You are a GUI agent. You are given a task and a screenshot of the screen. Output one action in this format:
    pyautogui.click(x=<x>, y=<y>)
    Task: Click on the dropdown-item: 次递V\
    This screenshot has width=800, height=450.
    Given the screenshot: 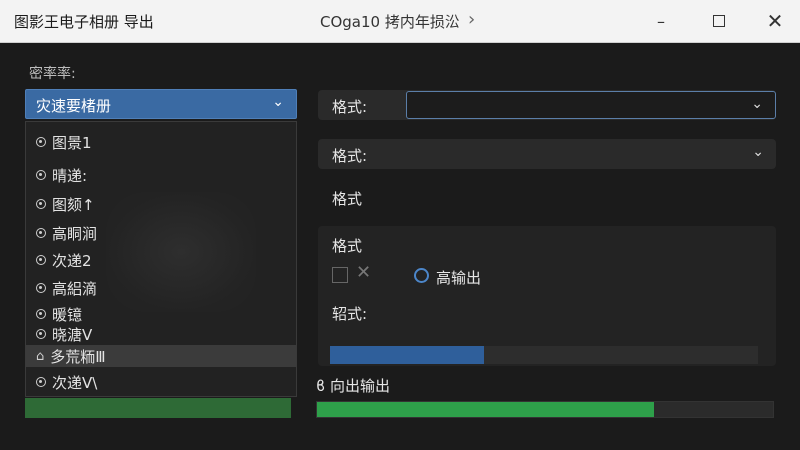 What is the action you would take?
    pyautogui.click(x=161, y=382)
    